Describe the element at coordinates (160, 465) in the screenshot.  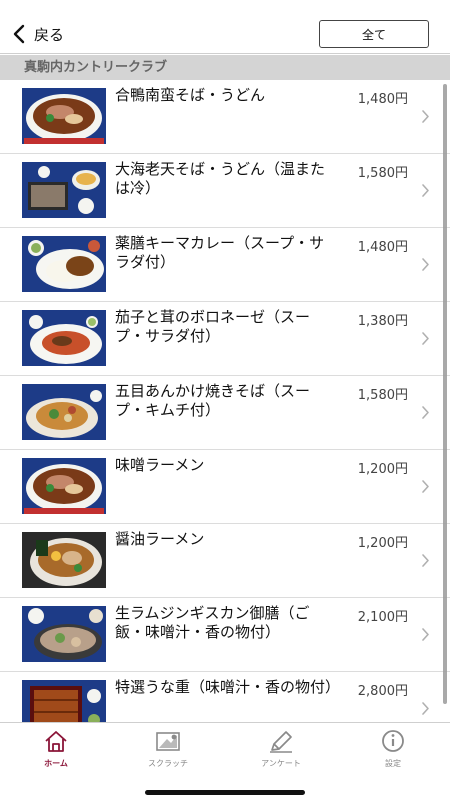
I see `dish-name: 味噌ラーメン` at that location.